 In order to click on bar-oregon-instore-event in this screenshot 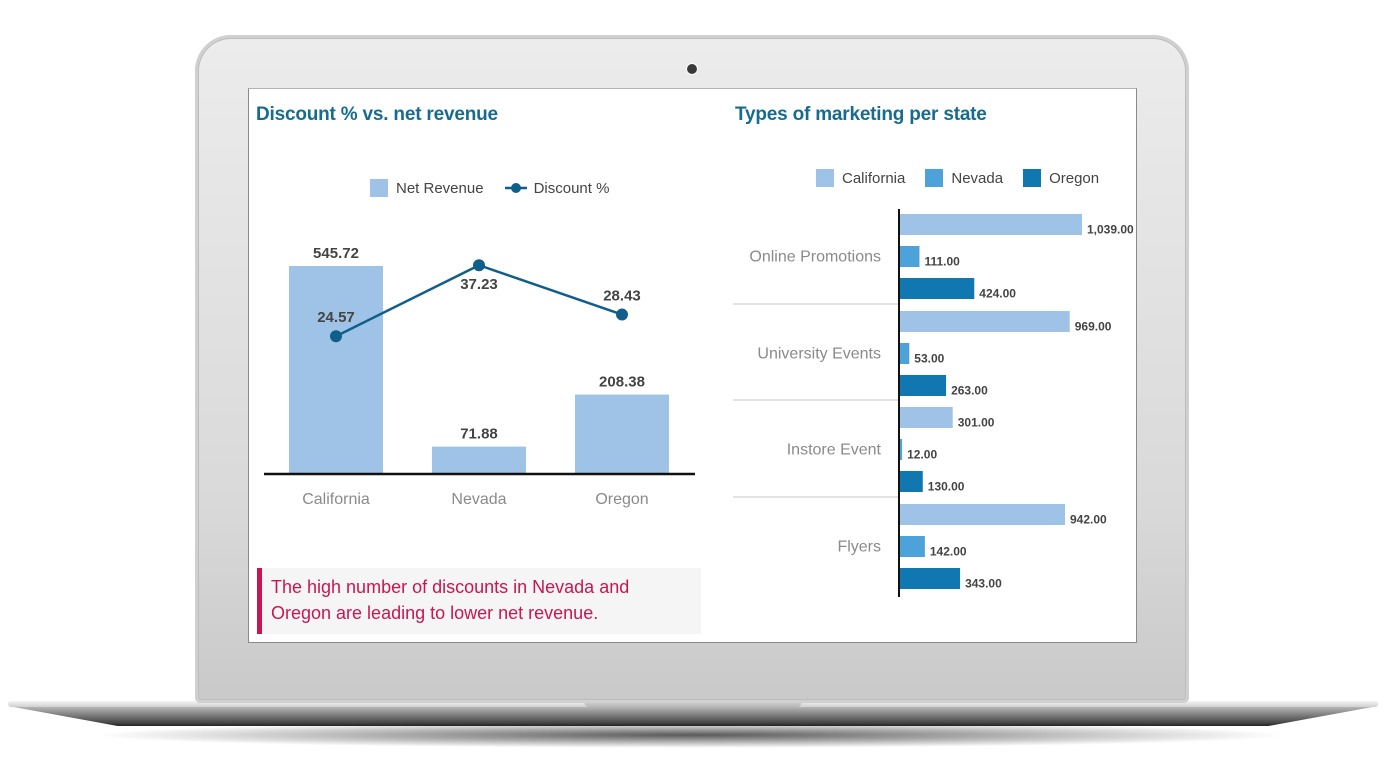, I will do `click(911, 481)`.